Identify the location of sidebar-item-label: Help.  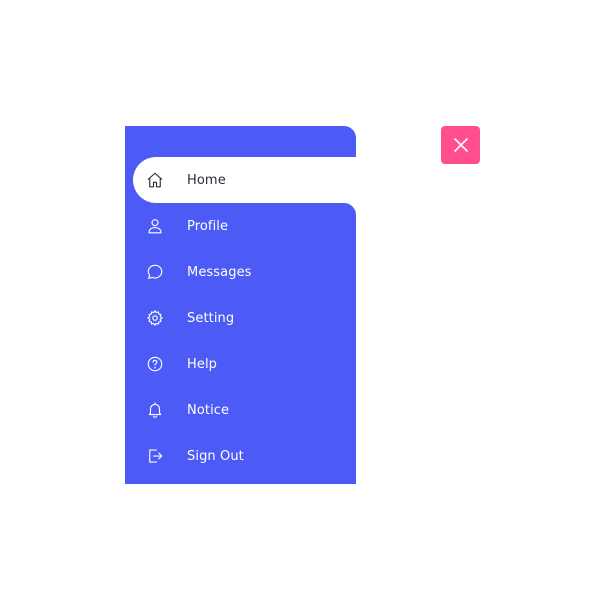
(202, 364).